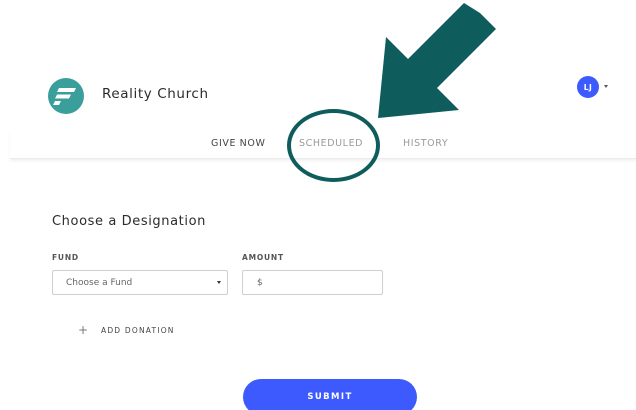  I want to click on section-title: Choose a Designation, so click(129, 221).